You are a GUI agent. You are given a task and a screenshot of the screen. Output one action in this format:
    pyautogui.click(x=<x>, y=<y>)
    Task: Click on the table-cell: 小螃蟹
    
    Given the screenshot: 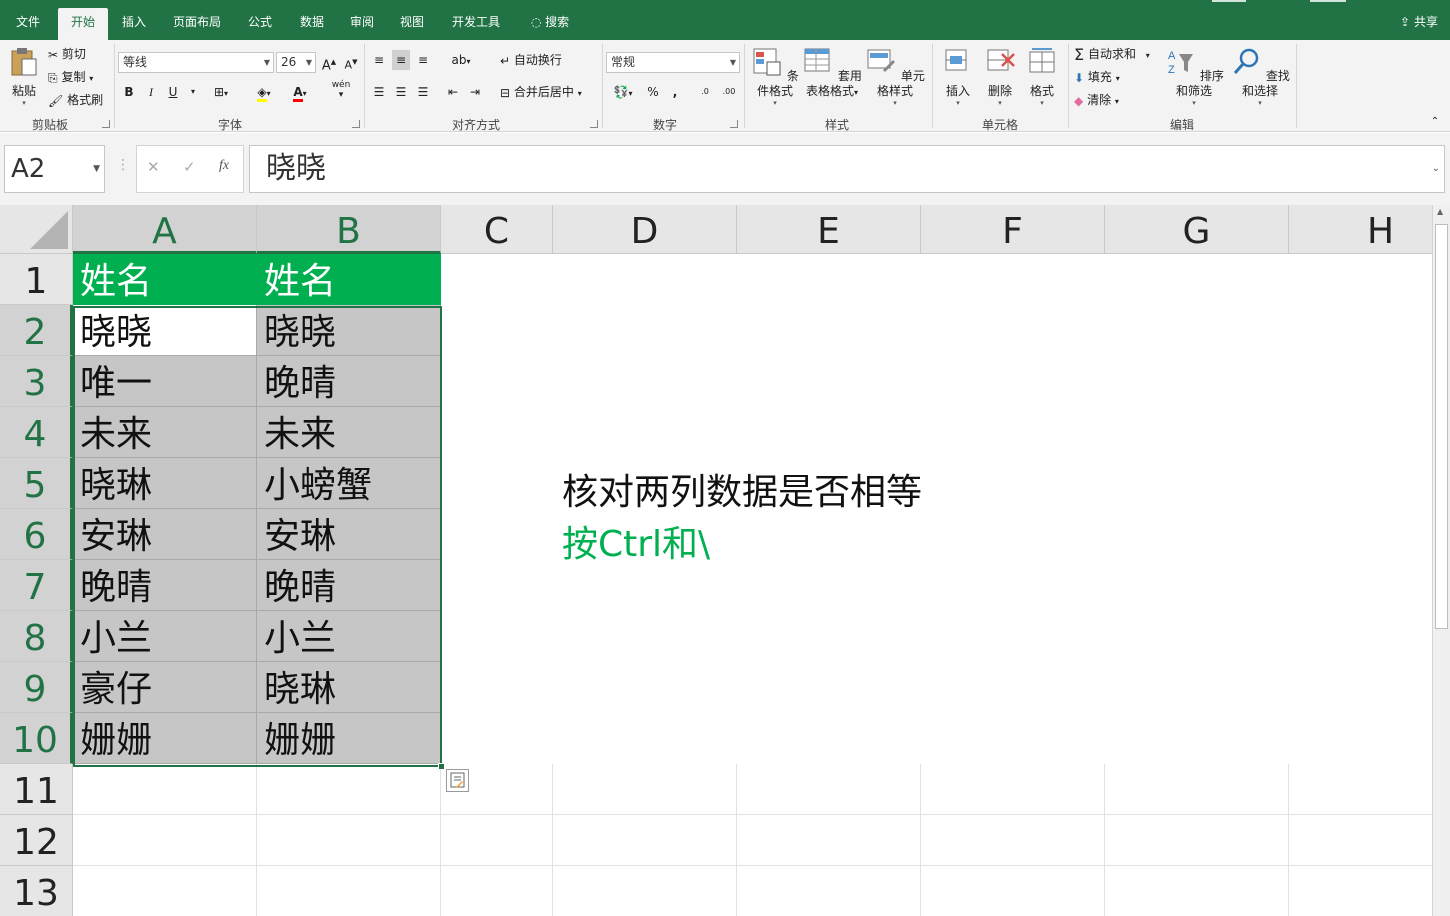 What is the action you would take?
    pyautogui.click(x=349, y=483)
    